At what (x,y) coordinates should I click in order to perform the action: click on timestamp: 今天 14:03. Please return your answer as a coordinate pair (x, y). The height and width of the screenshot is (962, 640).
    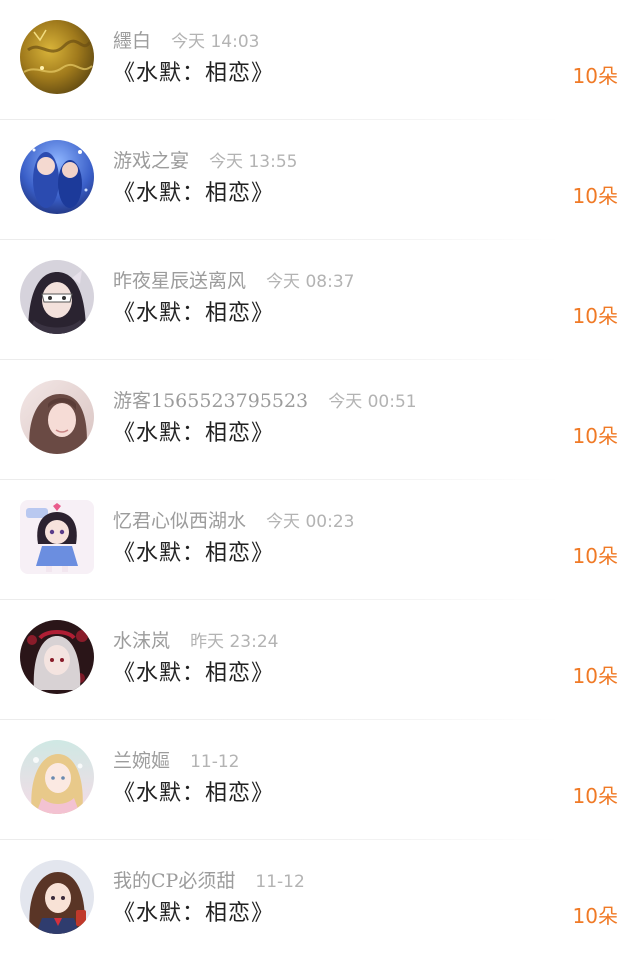
    Looking at the image, I should click on (215, 42).